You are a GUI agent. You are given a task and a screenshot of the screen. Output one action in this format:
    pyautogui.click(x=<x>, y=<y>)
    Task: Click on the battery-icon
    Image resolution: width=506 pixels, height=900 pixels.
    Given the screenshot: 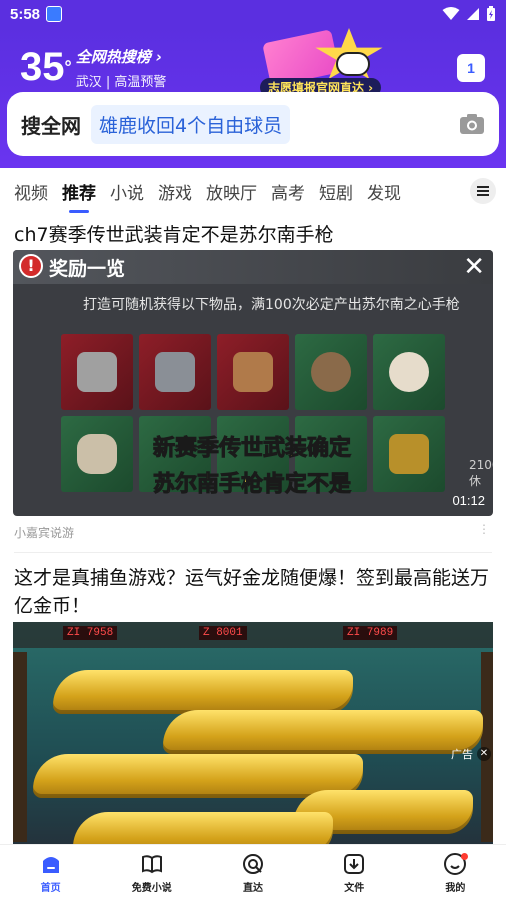 What is the action you would take?
    pyautogui.click(x=491, y=13)
    